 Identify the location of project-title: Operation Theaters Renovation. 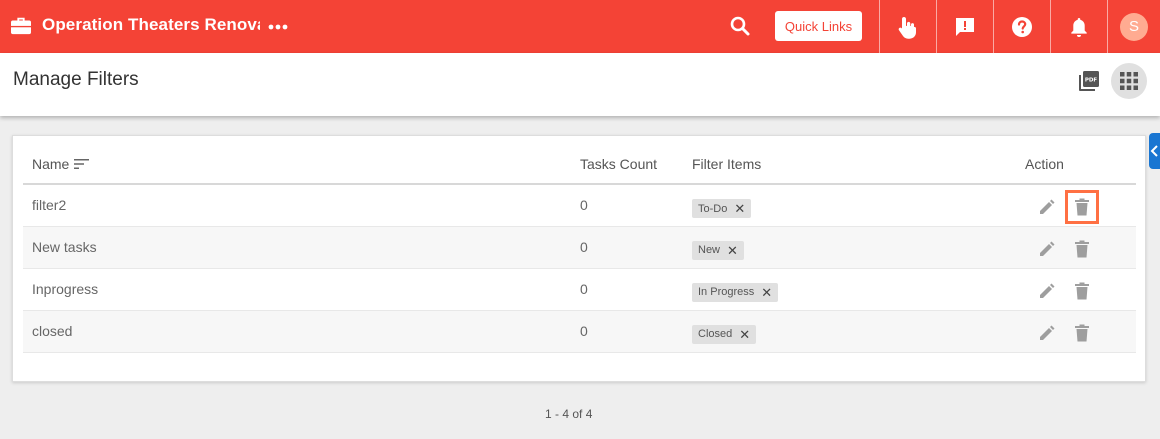
(151, 25).